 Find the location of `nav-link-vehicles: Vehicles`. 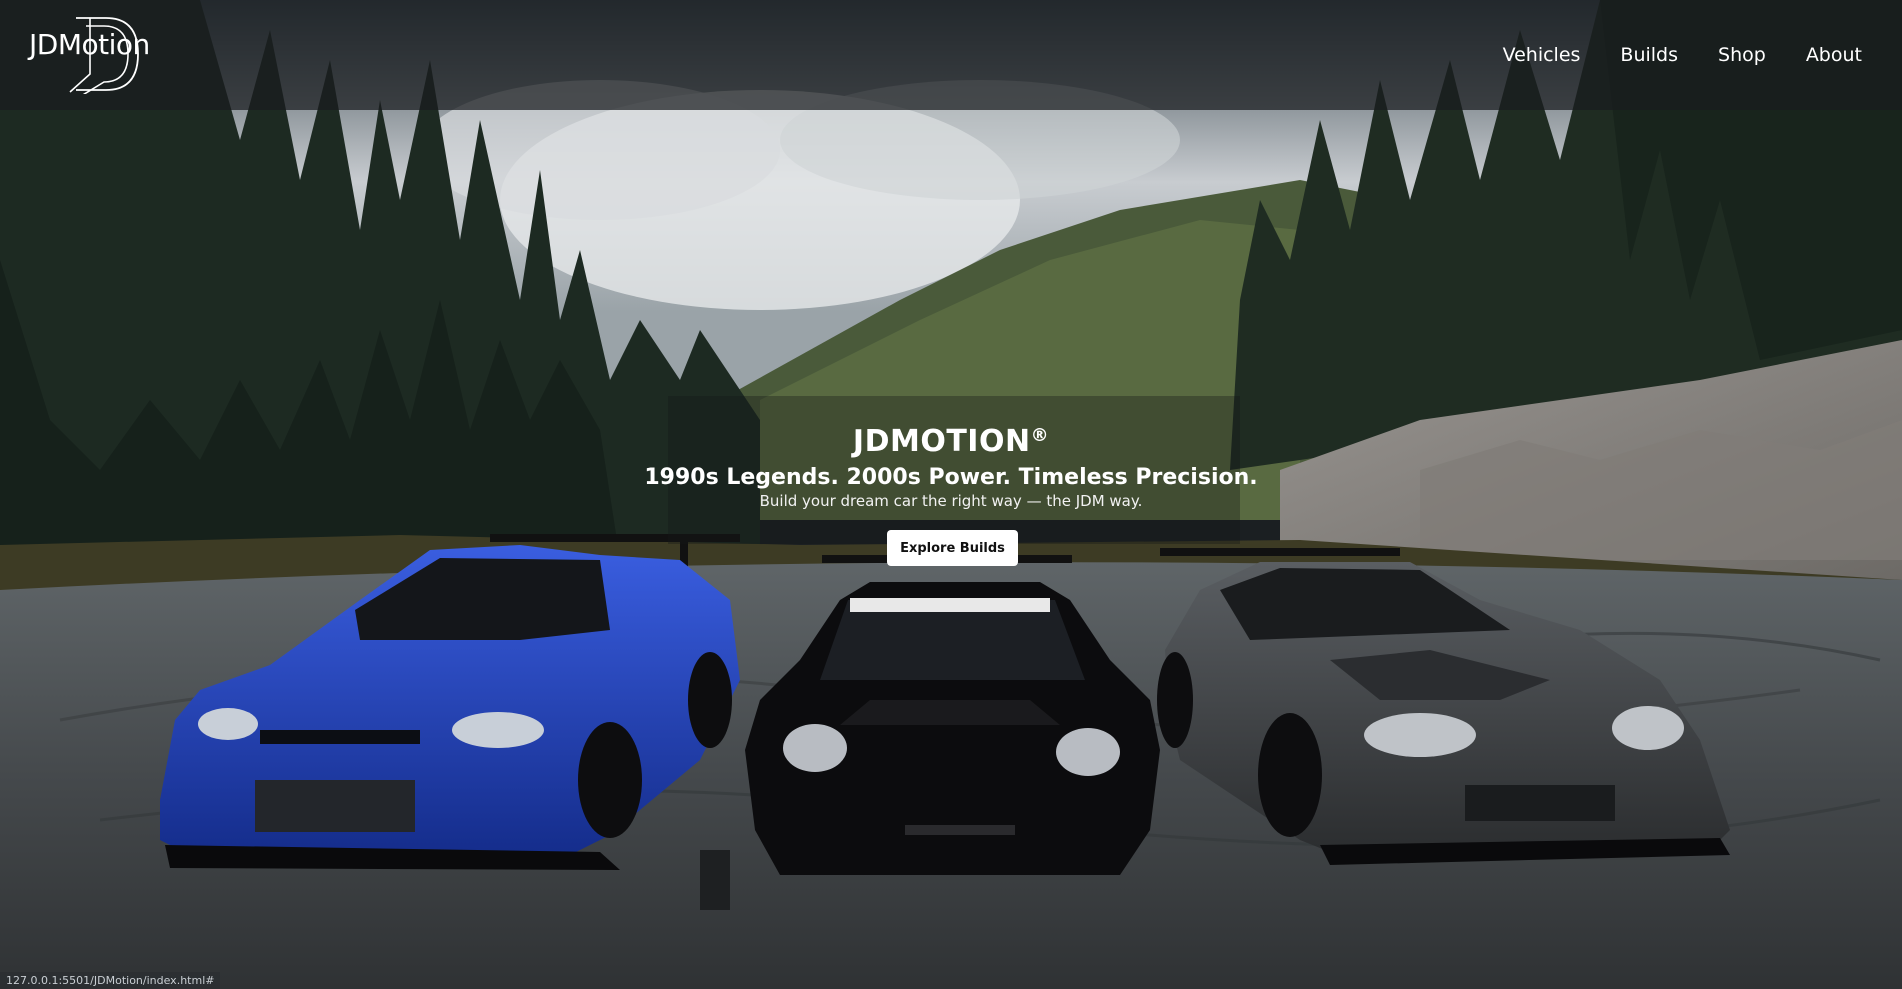

nav-link-vehicles: Vehicles is located at coordinates (1542, 55).